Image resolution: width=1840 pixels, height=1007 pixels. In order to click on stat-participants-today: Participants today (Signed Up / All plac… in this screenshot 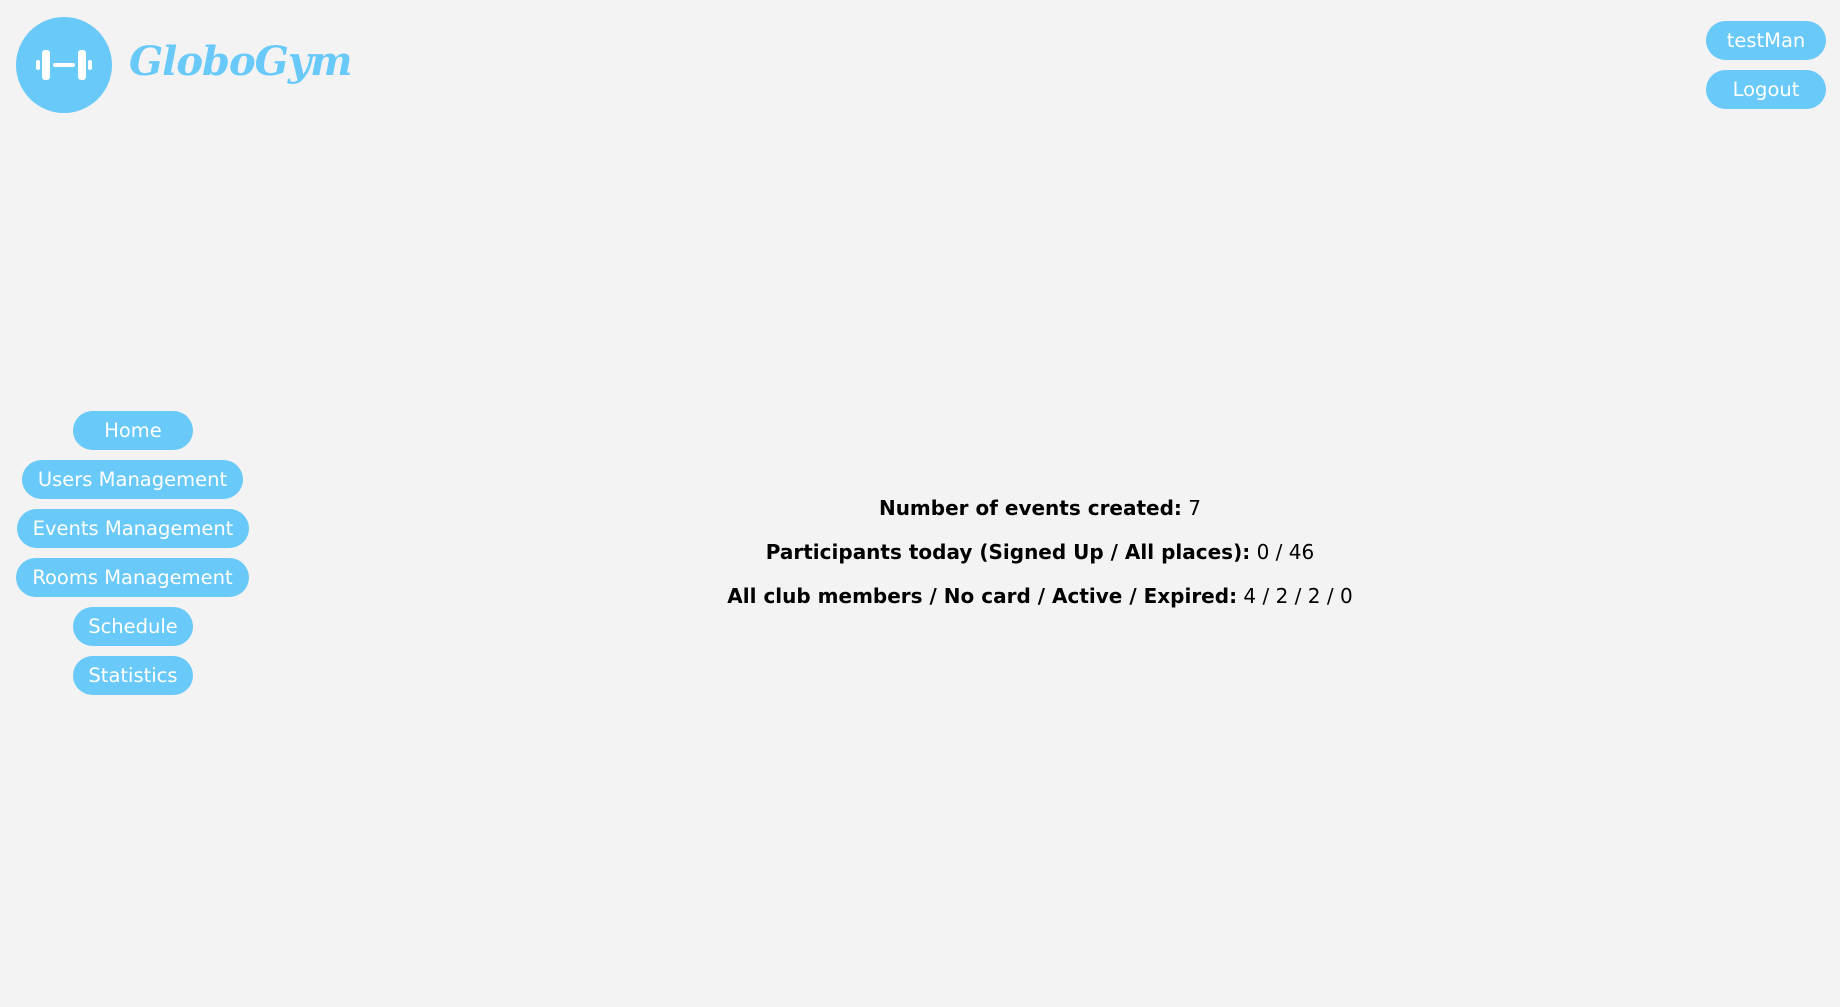, I will do `click(1040, 559)`.